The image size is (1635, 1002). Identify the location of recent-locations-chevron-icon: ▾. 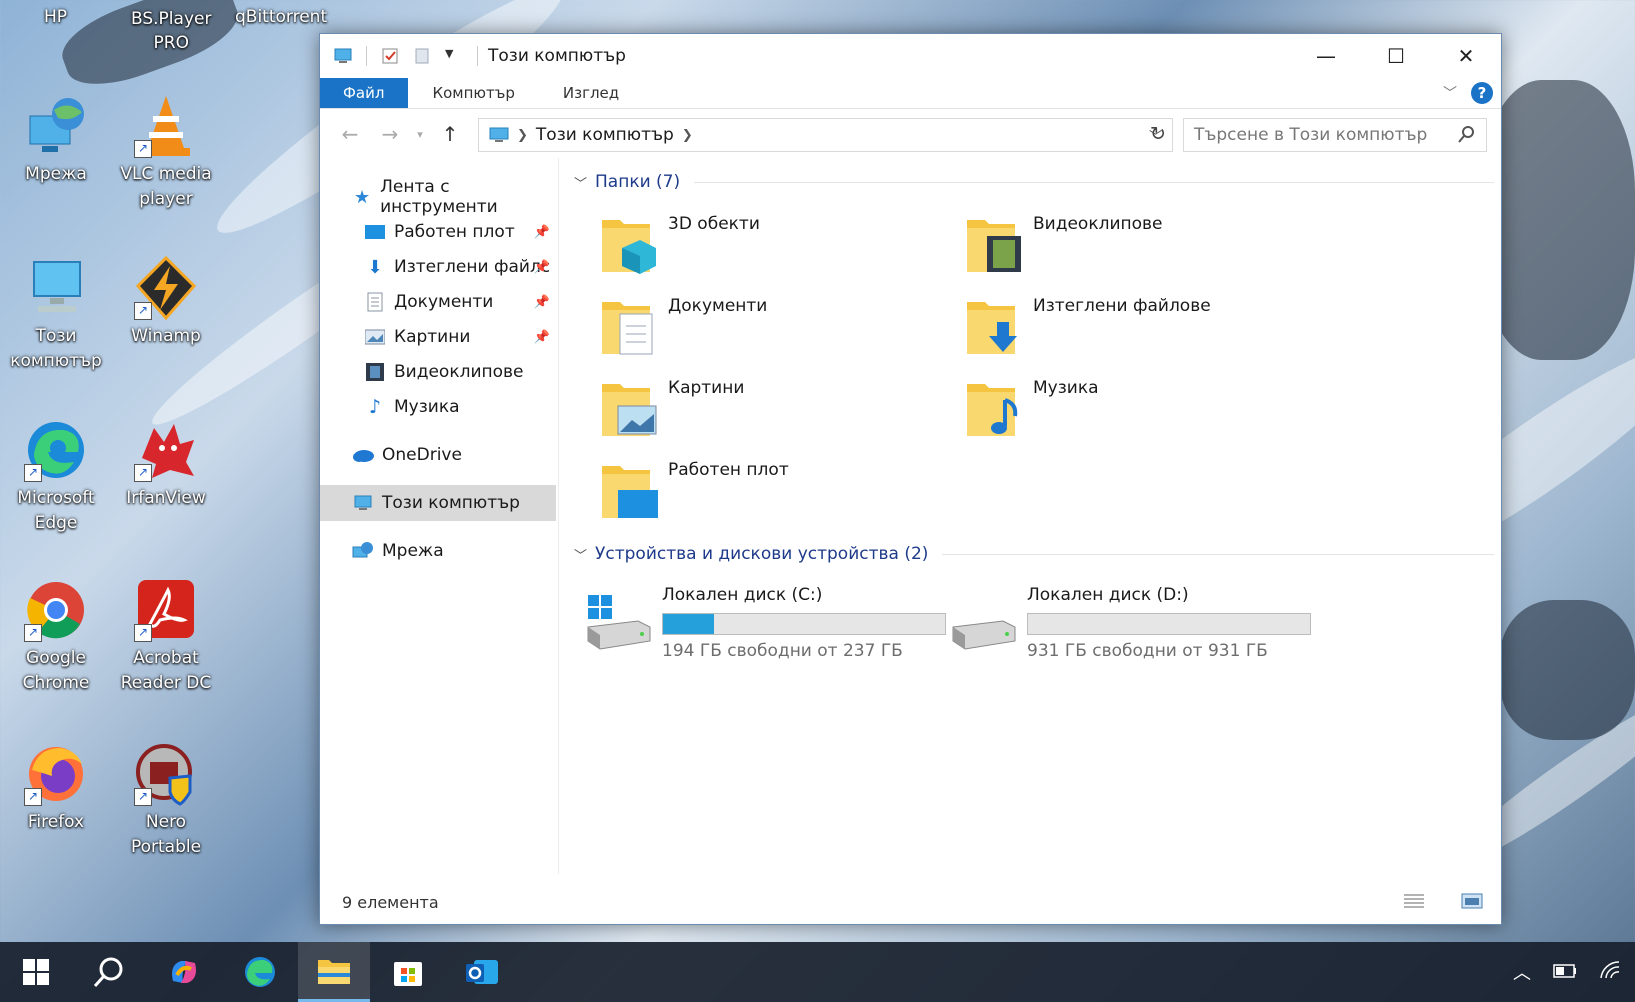
(420, 134).